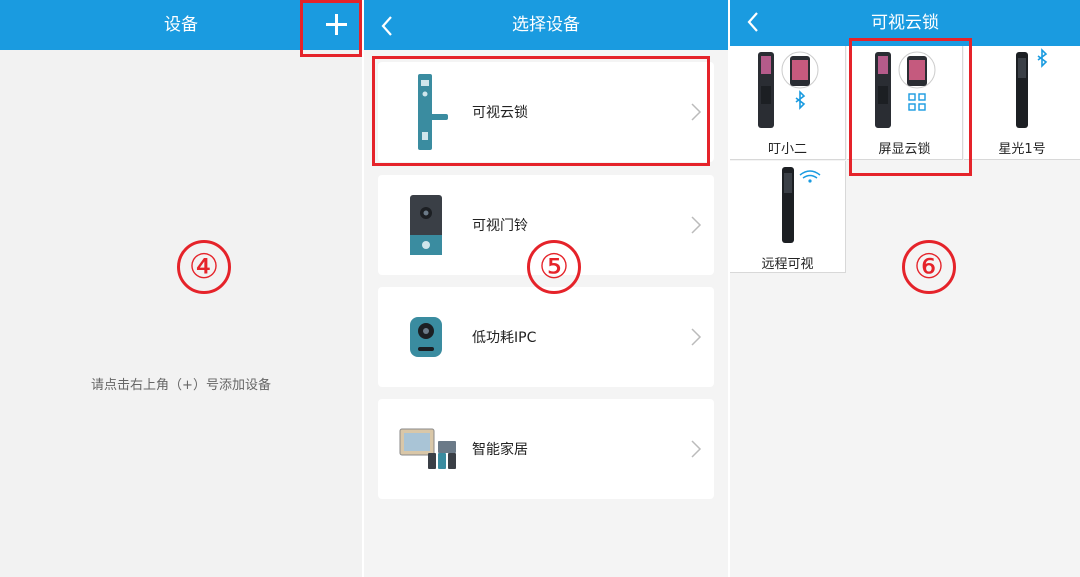 Image resolution: width=1080 pixels, height=577 pixels. What do you see at coordinates (500, 226) in the screenshot?
I see `device-type-label: 可视门铃` at bounding box center [500, 226].